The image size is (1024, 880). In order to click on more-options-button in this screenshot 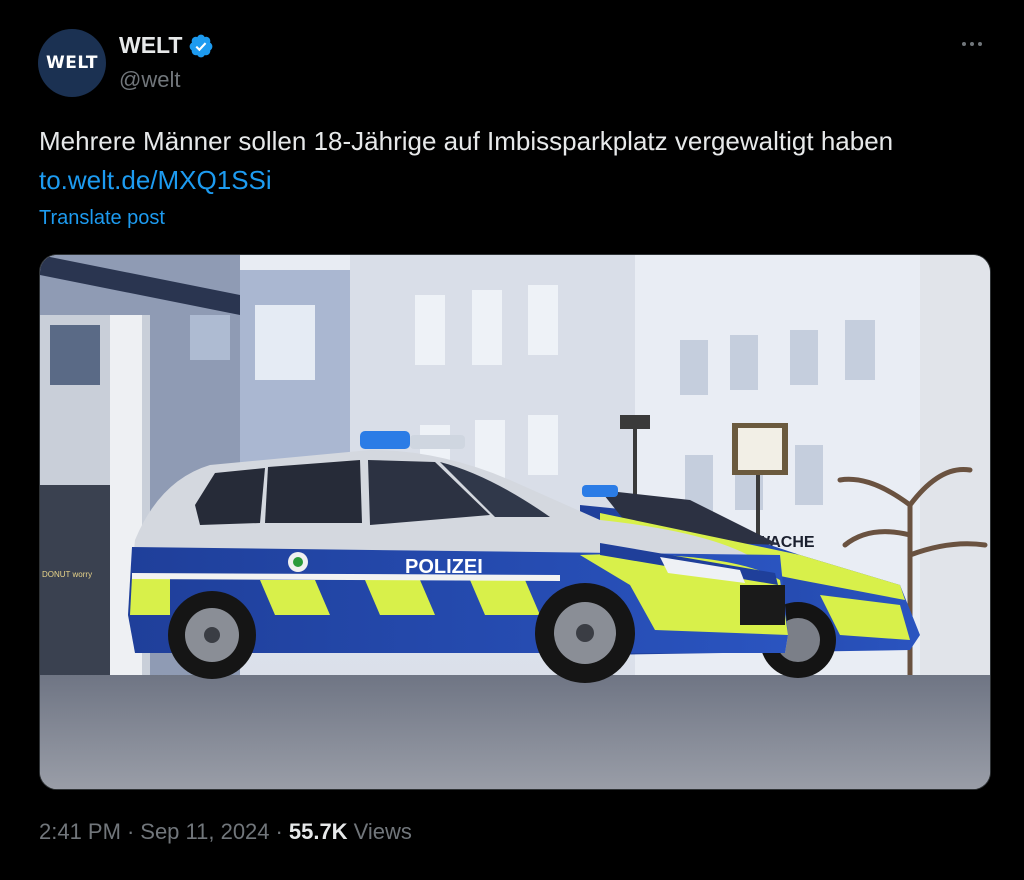, I will do `click(972, 44)`.